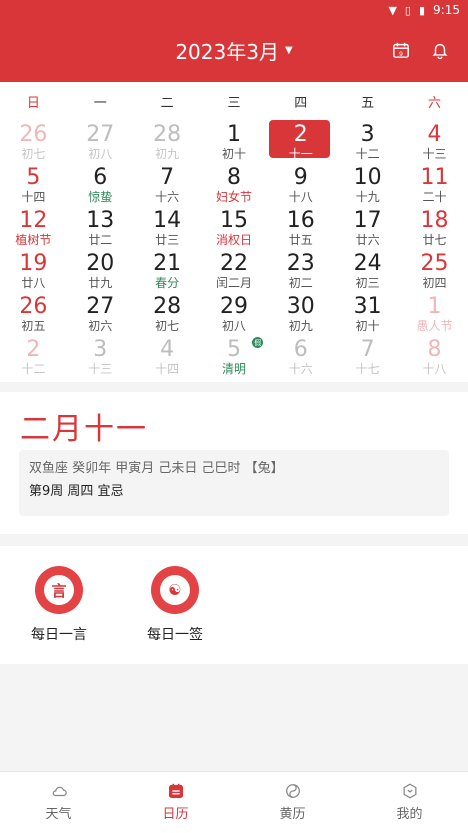 The image size is (468, 833). What do you see at coordinates (175, 802) in the screenshot?
I see `tab-calendar: 日历` at bounding box center [175, 802].